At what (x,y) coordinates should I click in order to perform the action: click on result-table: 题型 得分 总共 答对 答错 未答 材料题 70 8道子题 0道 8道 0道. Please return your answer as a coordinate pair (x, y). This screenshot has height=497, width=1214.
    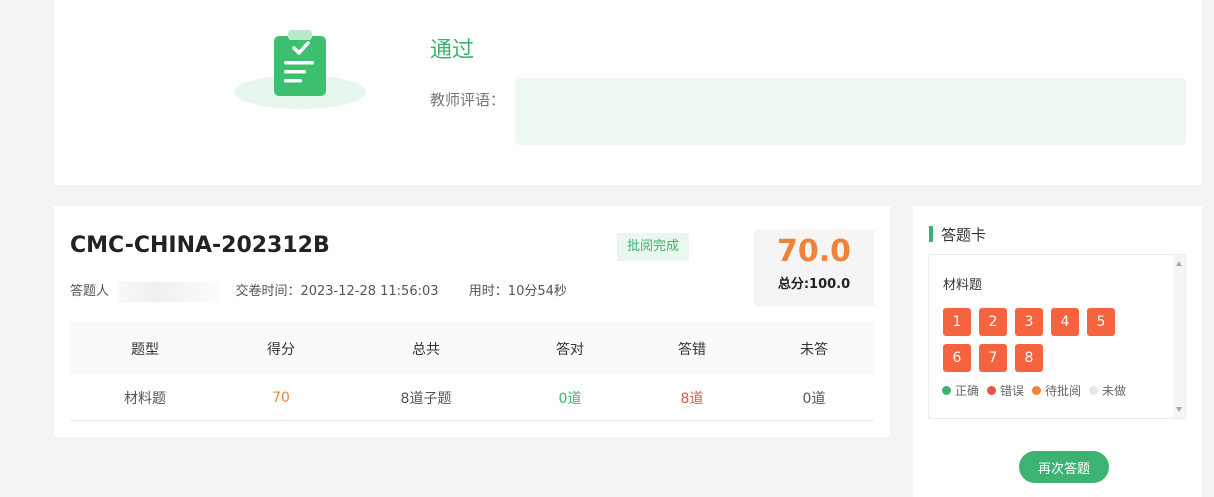
    Looking at the image, I should click on (472, 371).